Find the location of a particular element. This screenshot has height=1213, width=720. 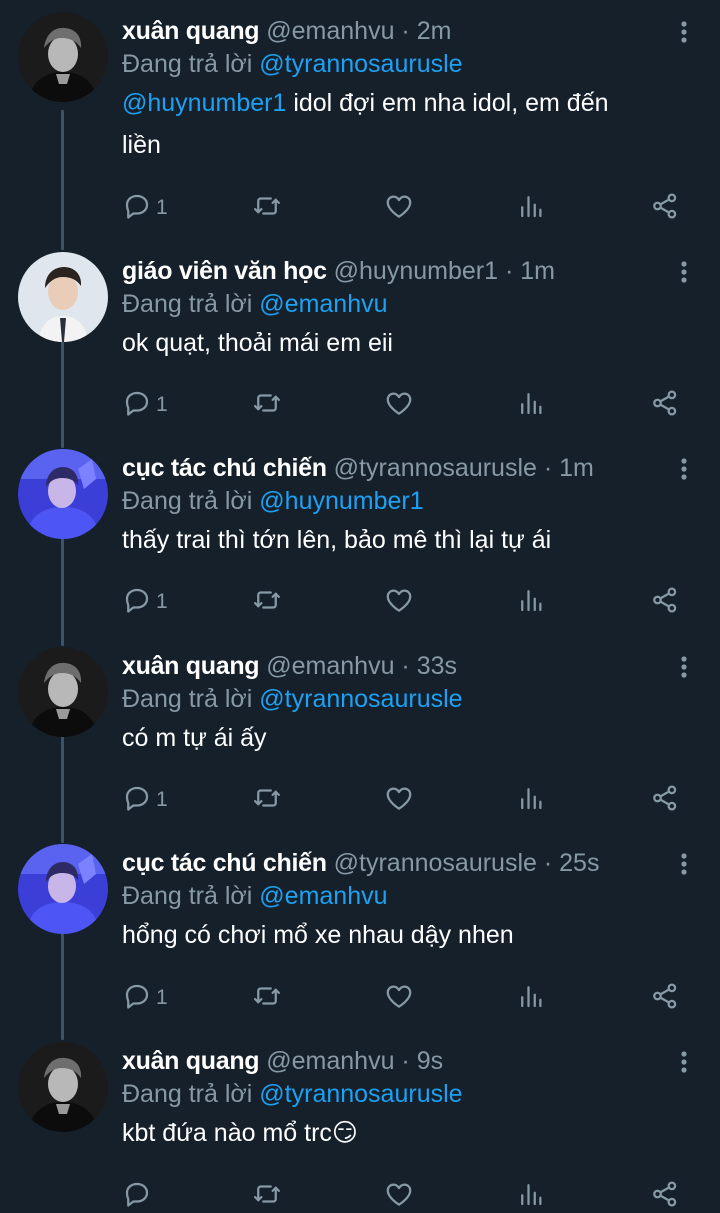

replying-to: Đang trả lời @tyrannosaurusle is located at coordinates (396, 1094).